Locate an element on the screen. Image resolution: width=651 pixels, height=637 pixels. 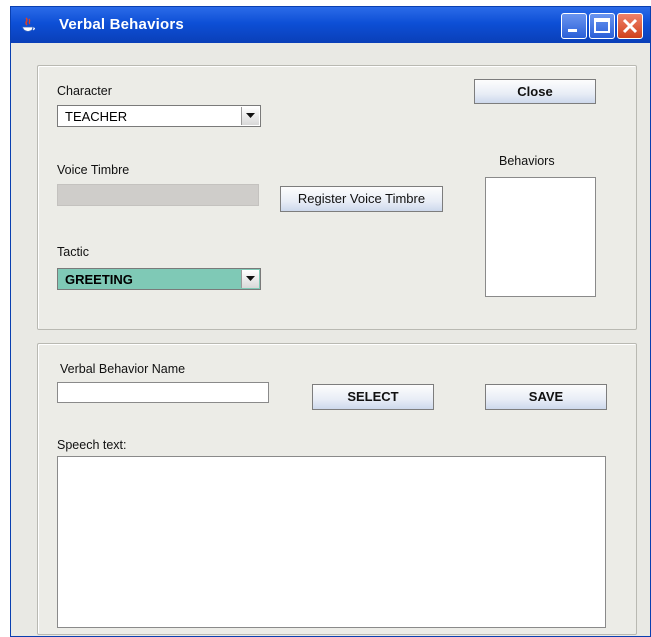
behaviors-list is located at coordinates (540, 237).